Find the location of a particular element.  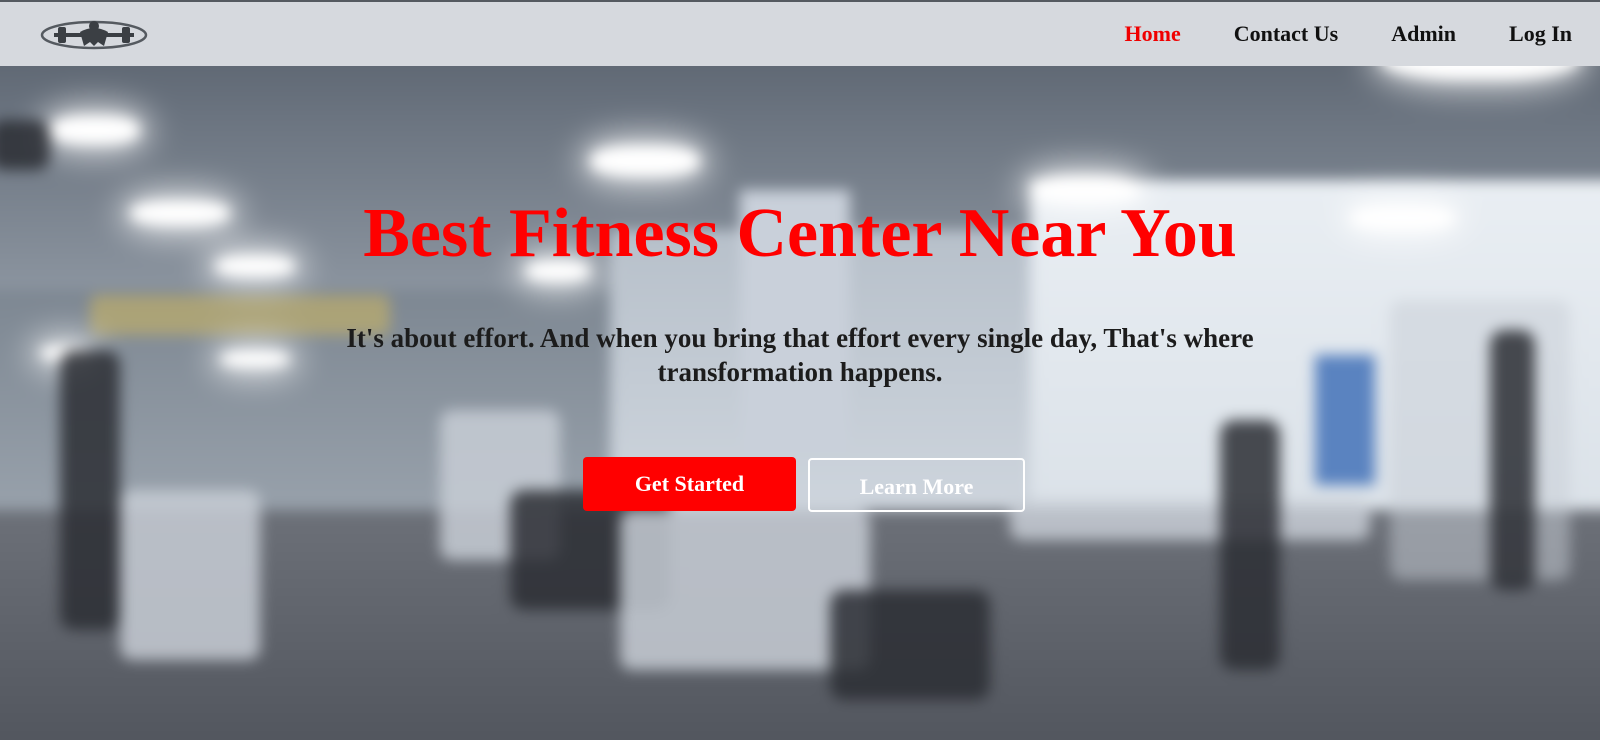

nav-links: Home Contact Us Admin Log In is located at coordinates (1322, 34).